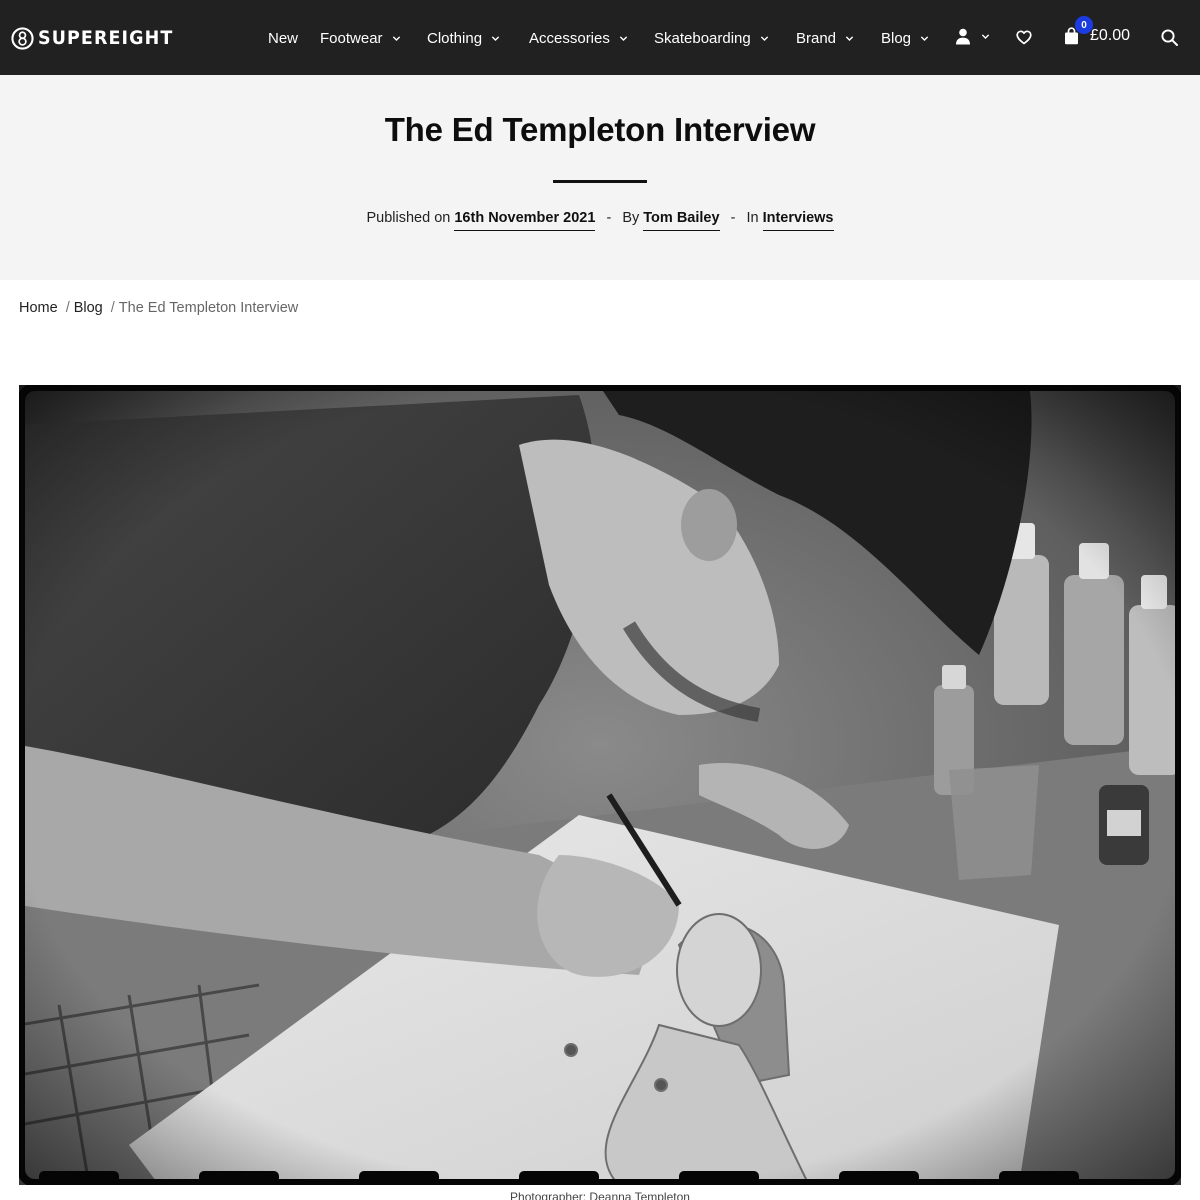 The image size is (1200, 1200). What do you see at coordinates (408, 218) in the screenshot?
I see `published-prefix: Published on` at bounding box center [408, 218].